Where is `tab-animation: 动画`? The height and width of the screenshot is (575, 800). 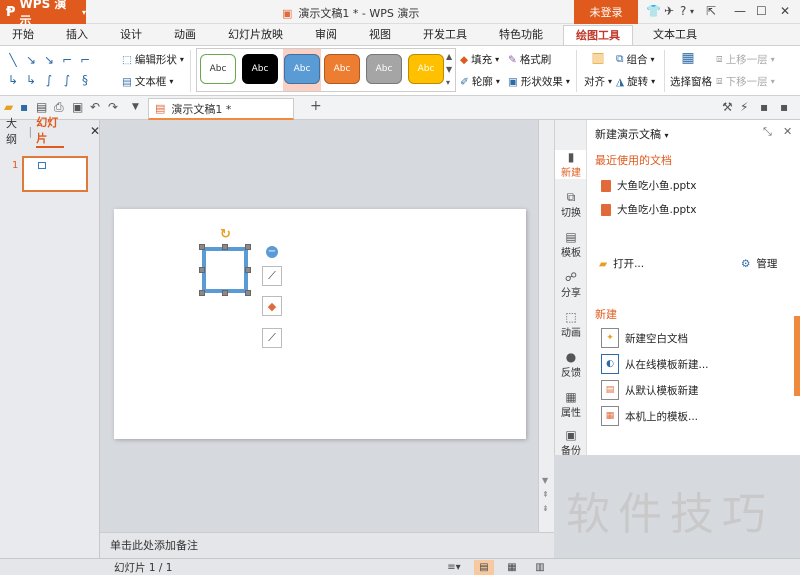
tab-animation: 动画 is located at coordinates (185, 35).